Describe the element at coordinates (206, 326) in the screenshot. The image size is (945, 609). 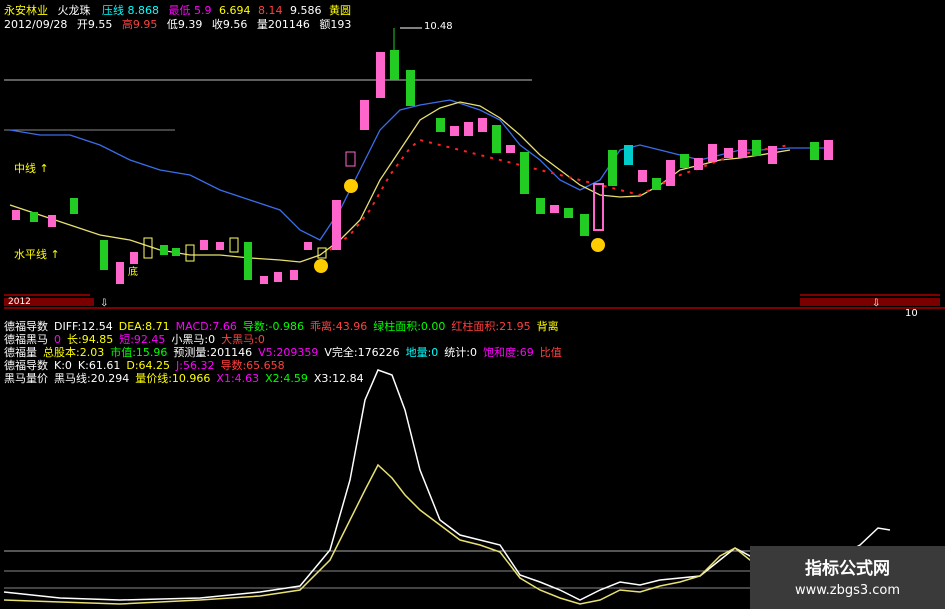
I see `indicator-value: MACD:7.66` at that location.